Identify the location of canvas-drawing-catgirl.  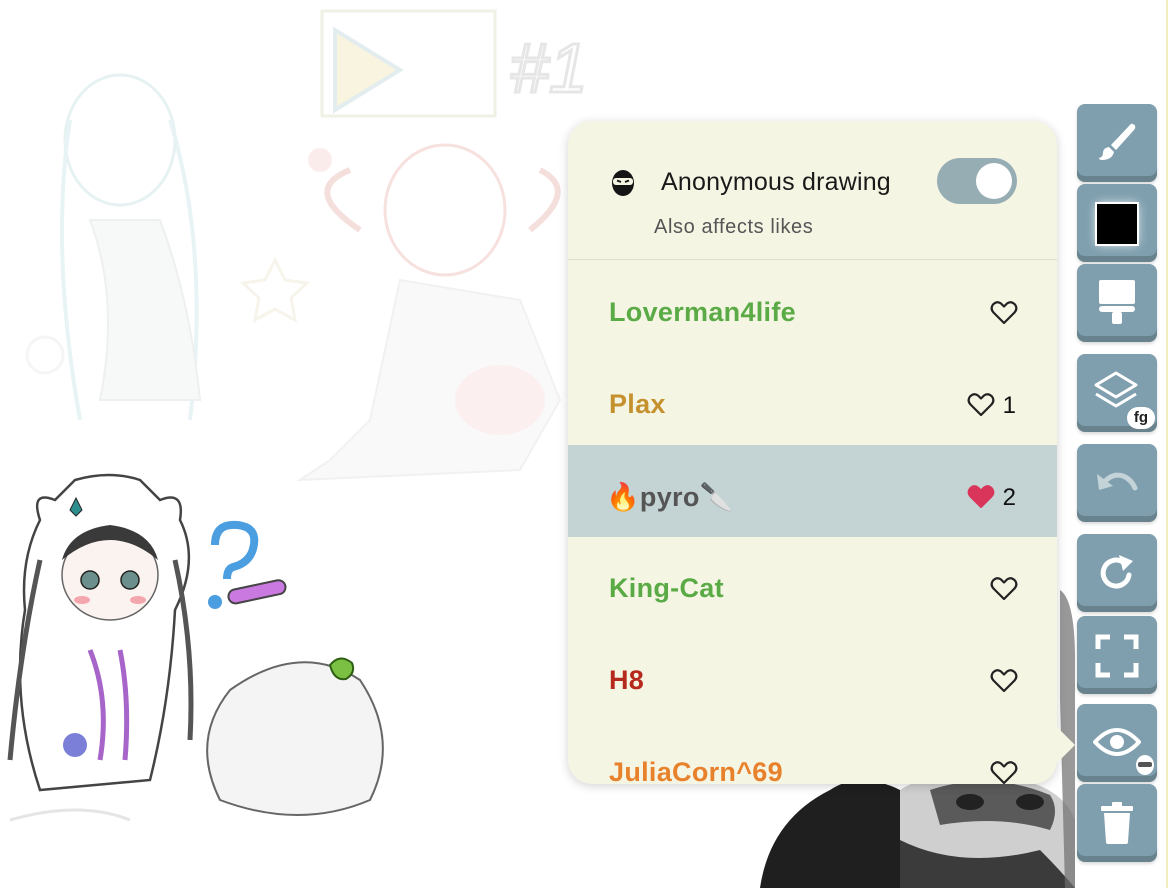
(195, 647).